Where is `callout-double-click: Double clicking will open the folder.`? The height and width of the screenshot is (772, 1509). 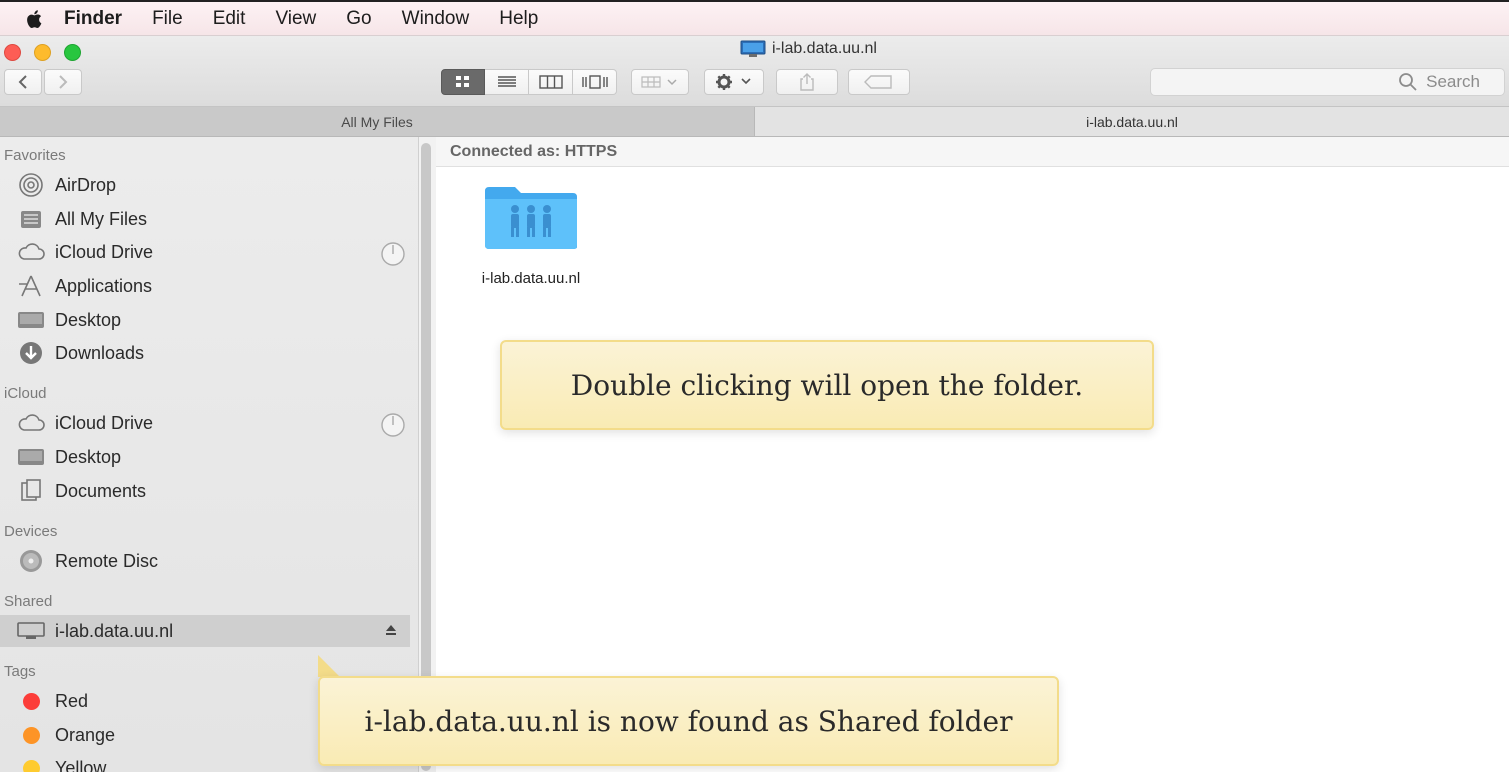 callout-double-click: Double clicking will open the folder. is located at coordinates (827, 385).